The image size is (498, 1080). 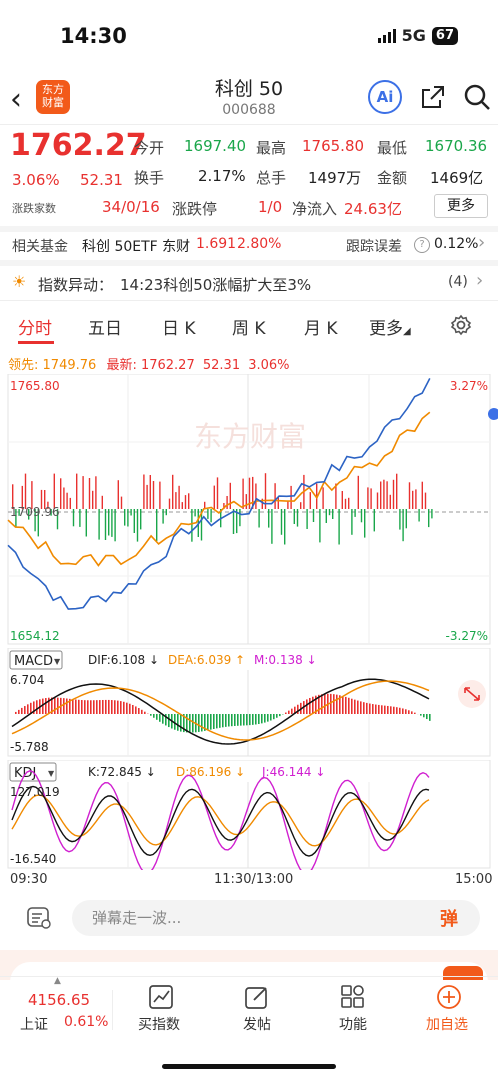 I want to click on danmu-toggle-icon, so click(x=39, y=918).